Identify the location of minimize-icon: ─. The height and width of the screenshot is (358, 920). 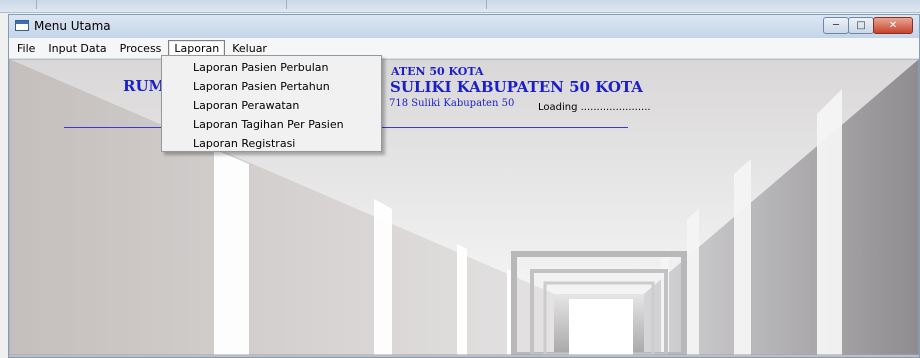
(836, 25).